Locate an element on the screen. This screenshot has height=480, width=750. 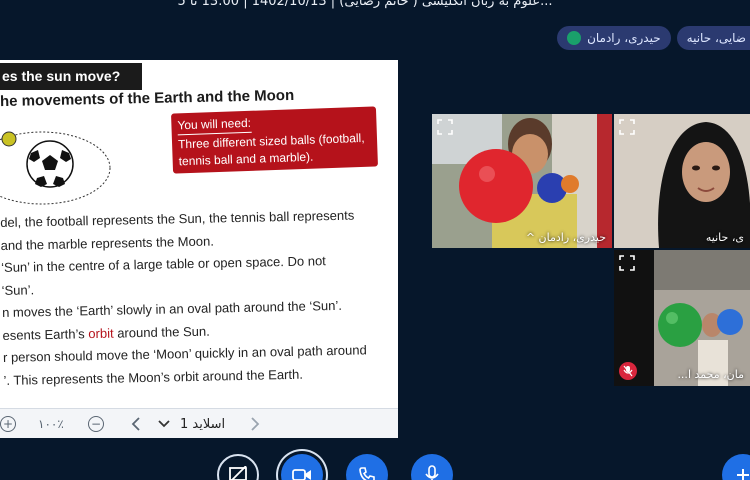
microphone-icon is located at coordinates (432, 472).